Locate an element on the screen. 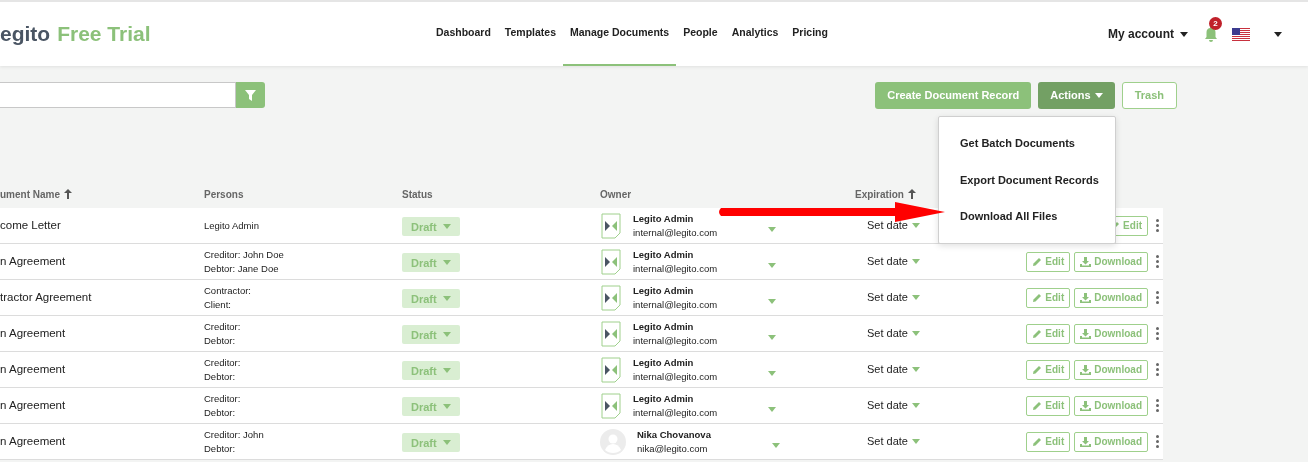 This screenshot has width=1308, height=462. filter-icon is located at coordinates (250, 95).